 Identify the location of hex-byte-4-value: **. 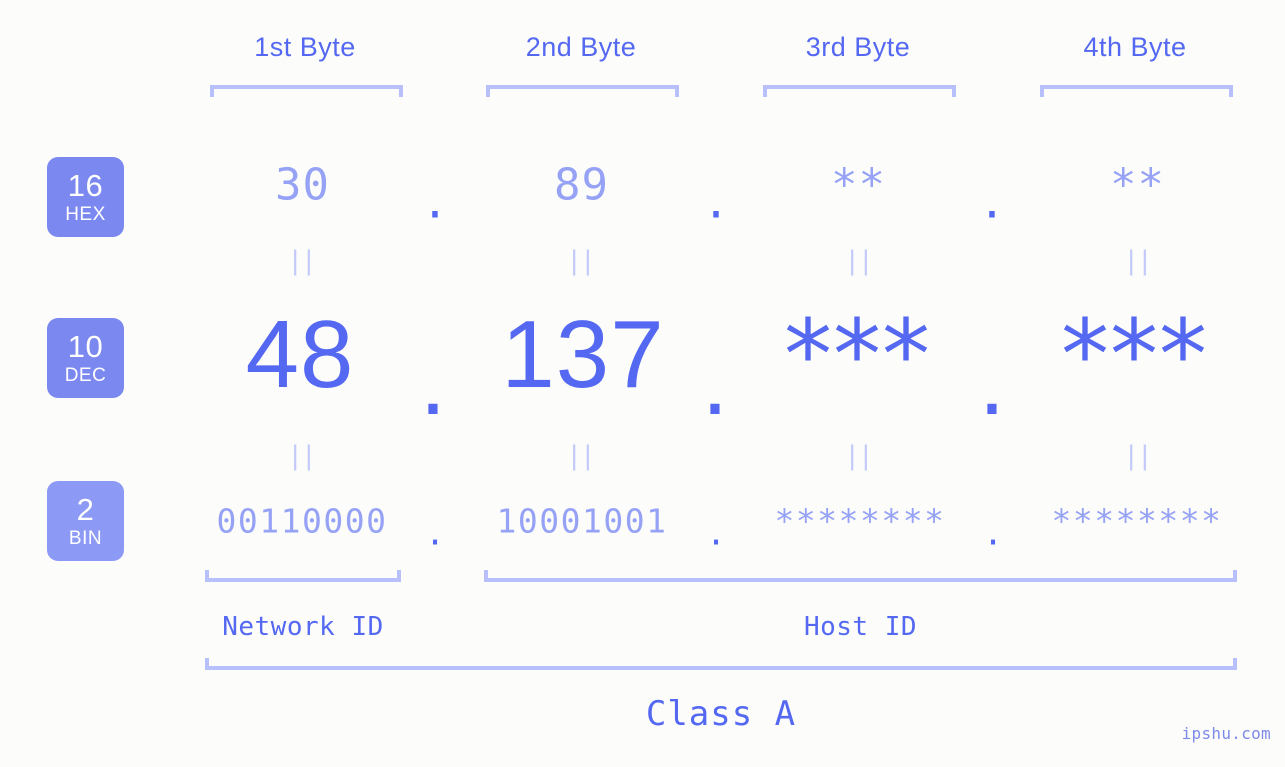
(1137, 185).